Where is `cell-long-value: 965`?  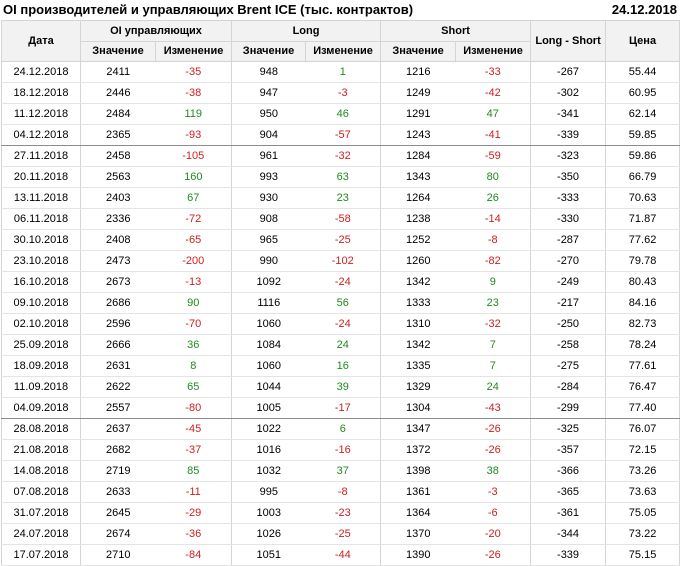
cell-long-value: 965 is located at coordinates (268, 240).